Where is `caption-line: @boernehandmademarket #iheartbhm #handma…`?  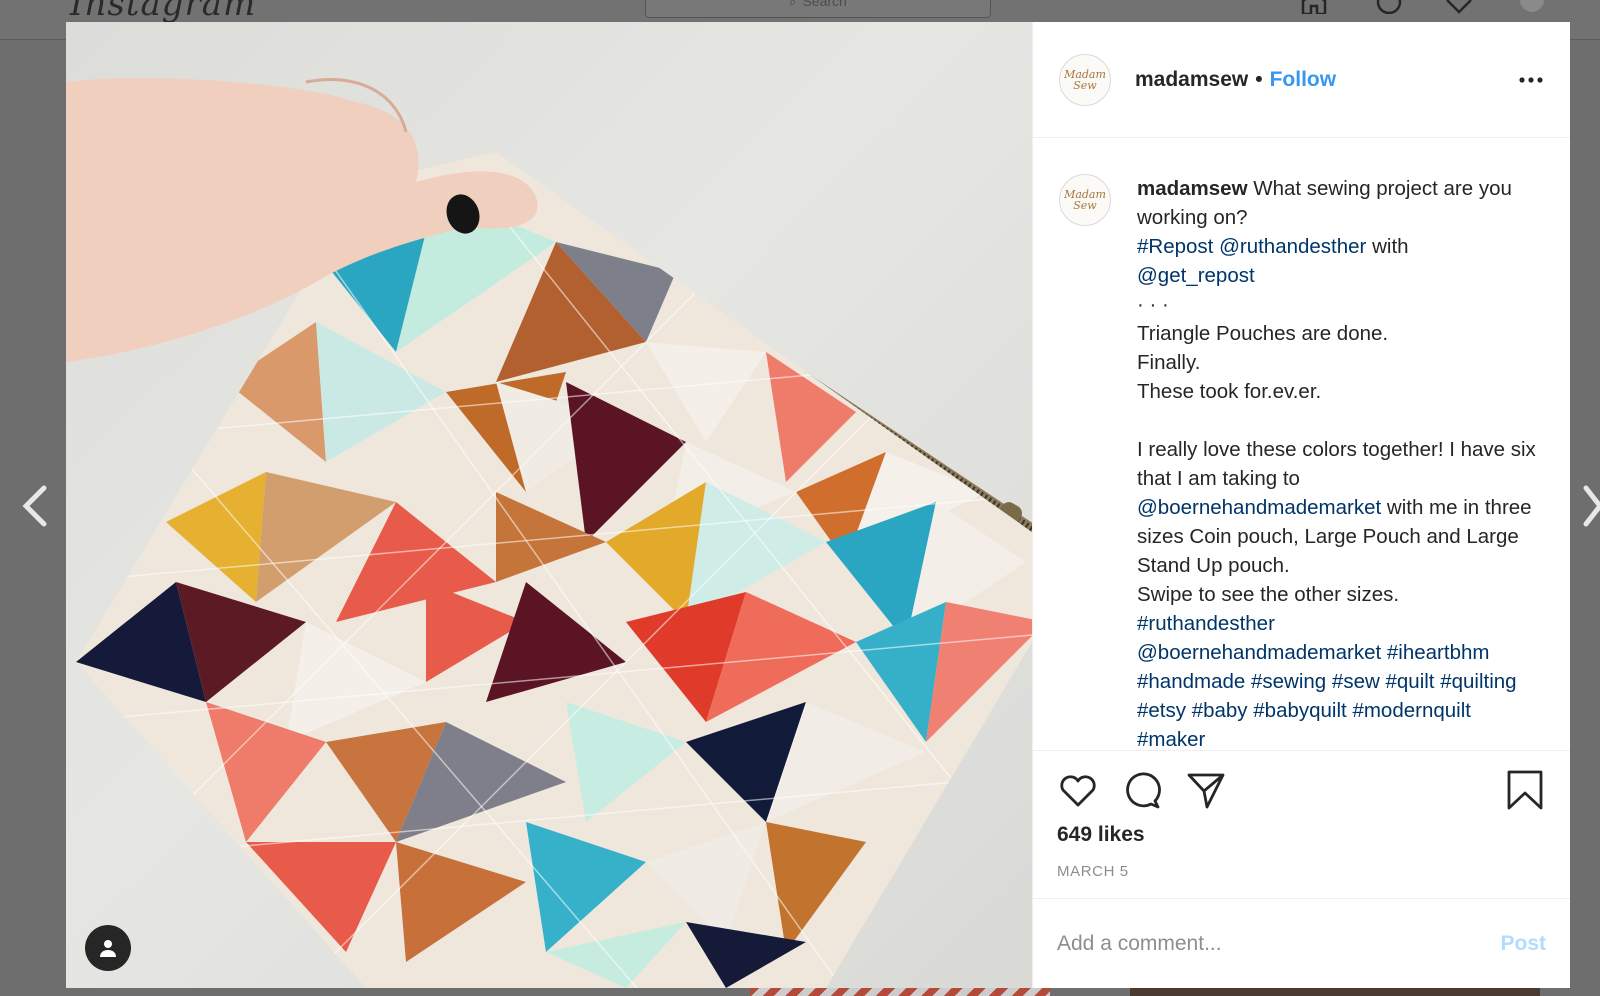
caption-line: @boernehandmademarket #iheartbhm #handma… is located at coordinates (1340, 694).